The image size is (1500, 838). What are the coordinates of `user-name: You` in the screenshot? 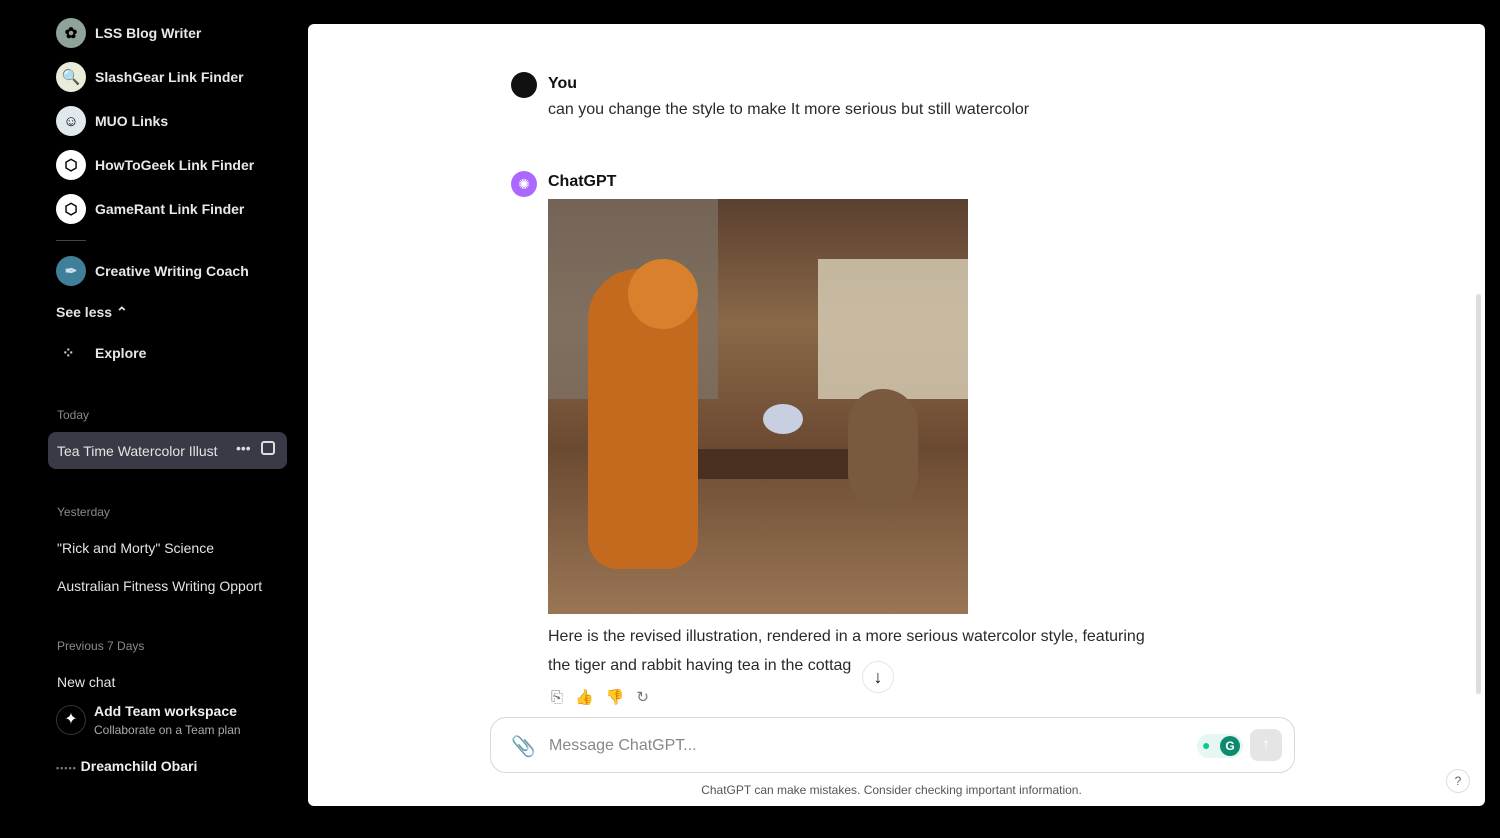 It's located at (563, 83).